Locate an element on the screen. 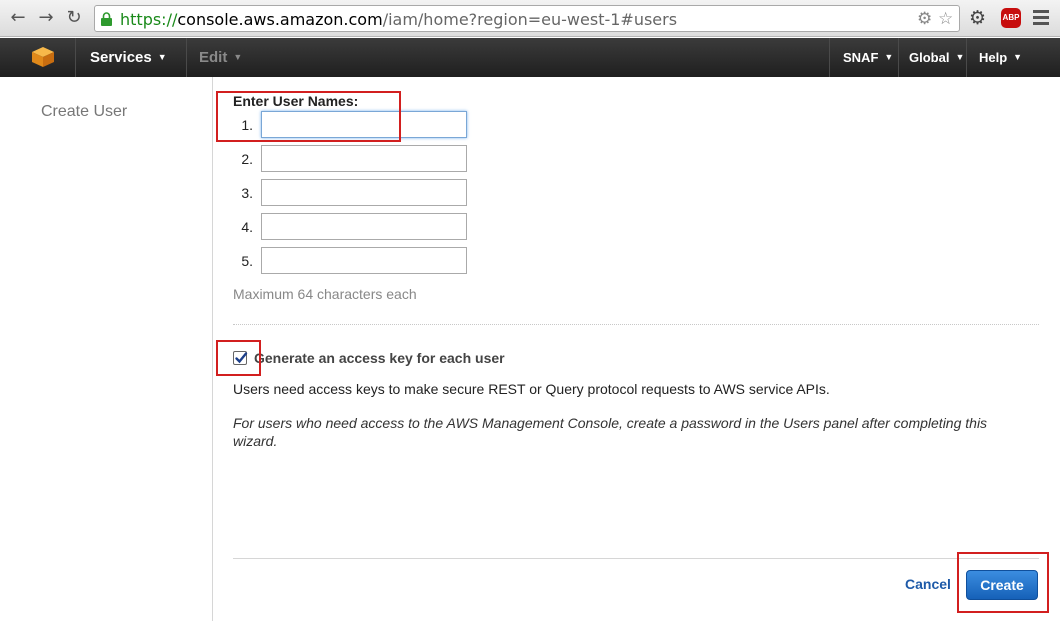 The width and height of the screenshot is (1060, 621). settings-gear-icon: ⚙ is located at coordinates (924, 19).